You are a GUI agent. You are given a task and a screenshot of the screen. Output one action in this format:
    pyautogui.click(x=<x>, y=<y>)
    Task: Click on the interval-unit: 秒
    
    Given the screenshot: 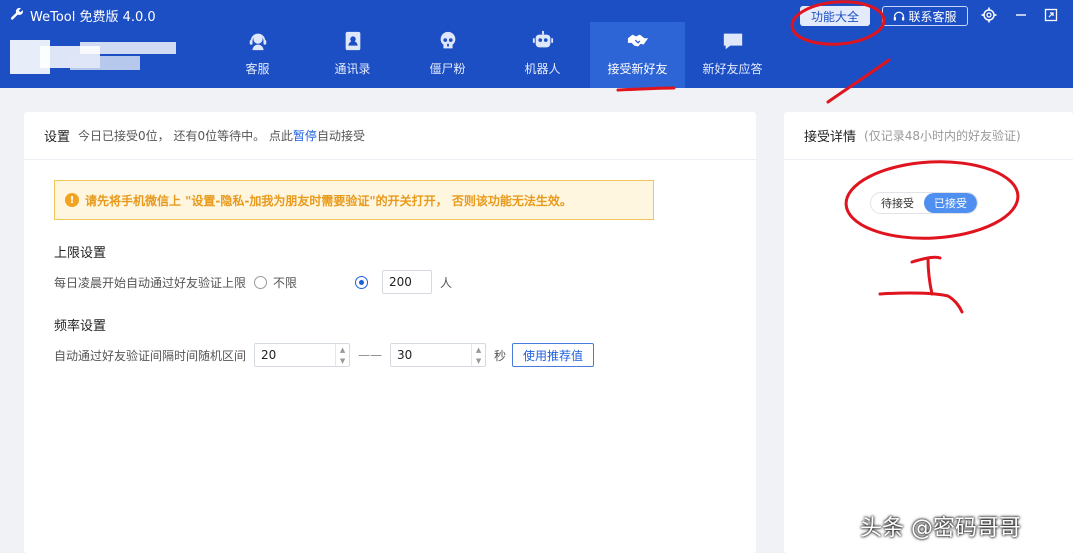 What is the action you would take?
    pyautogui.click(x=500, y=355)
    